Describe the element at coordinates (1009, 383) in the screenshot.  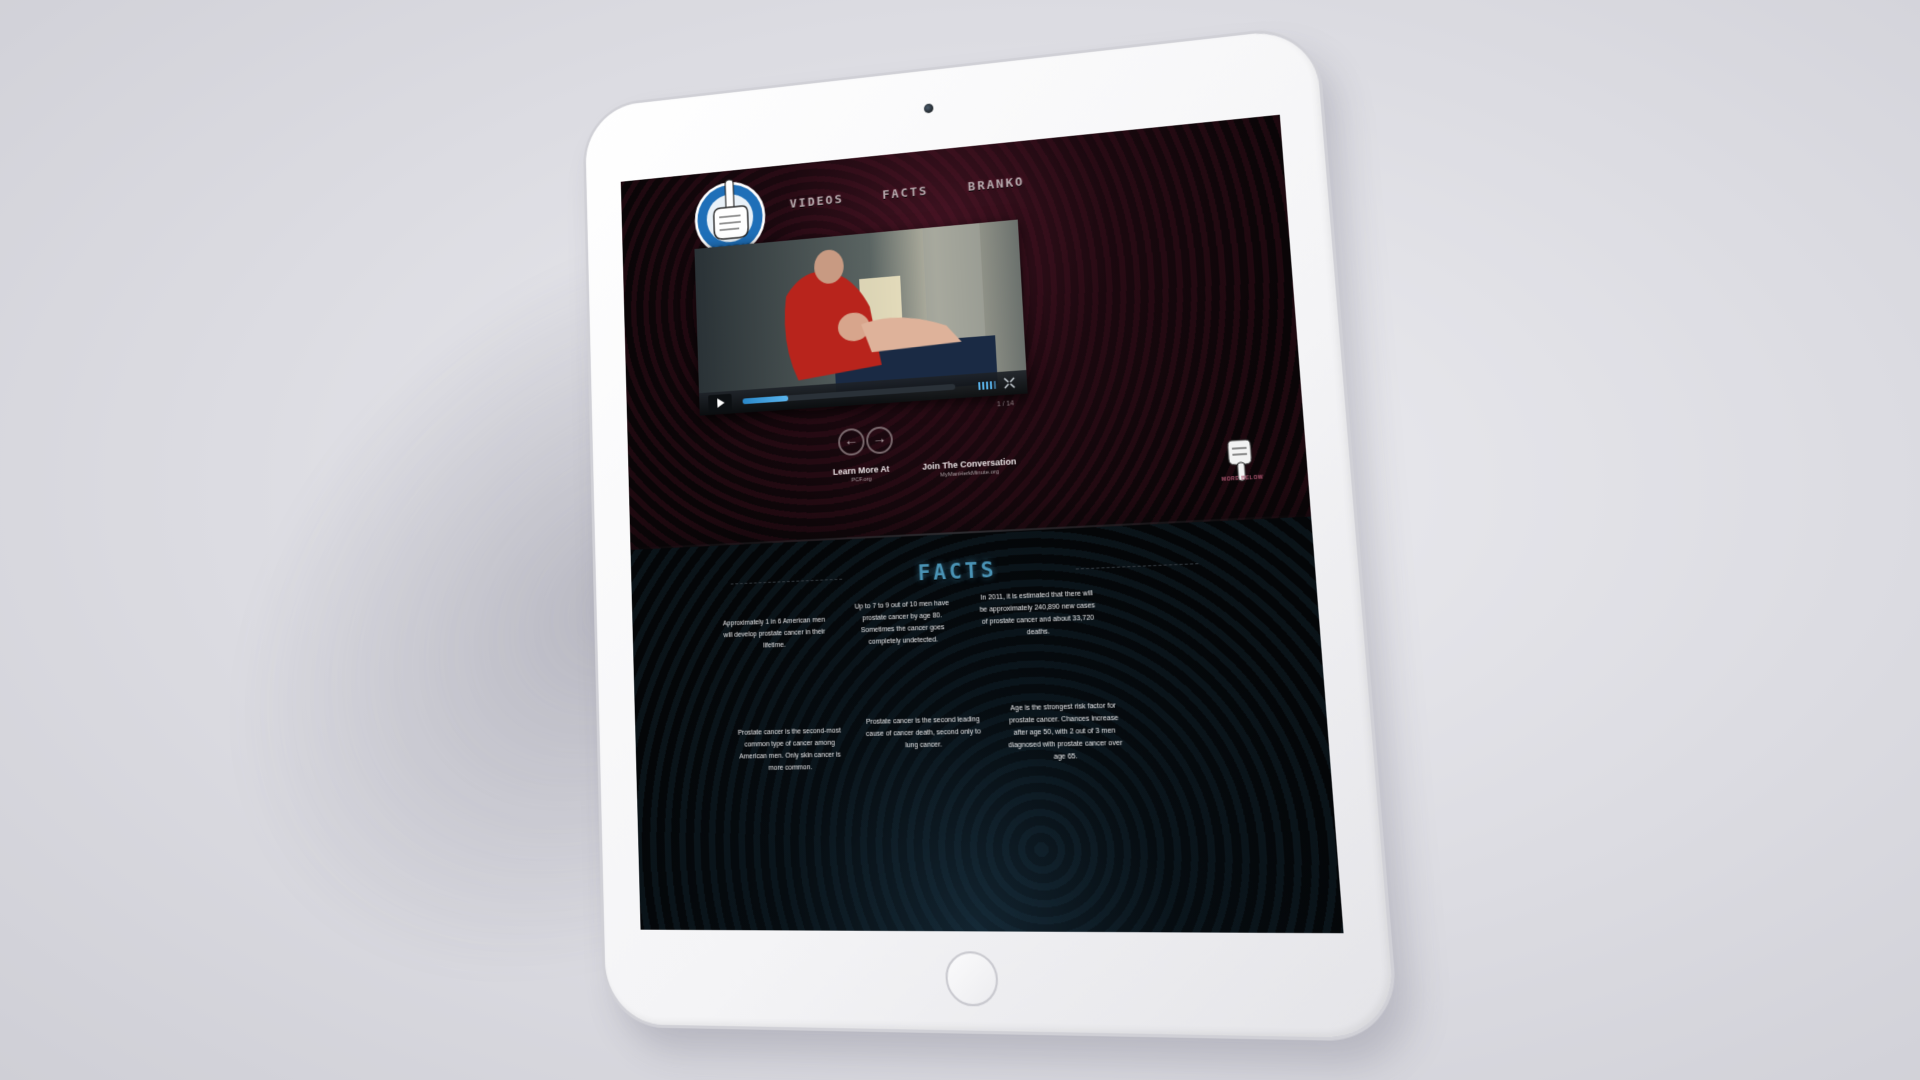
I see `fullscreen-icon` at that location.